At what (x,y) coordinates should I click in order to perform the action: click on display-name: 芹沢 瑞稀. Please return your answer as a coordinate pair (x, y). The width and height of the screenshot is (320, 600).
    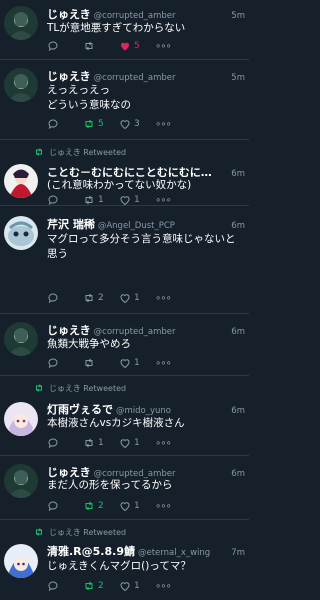
    Looking at the image, I should click on (71, 224).